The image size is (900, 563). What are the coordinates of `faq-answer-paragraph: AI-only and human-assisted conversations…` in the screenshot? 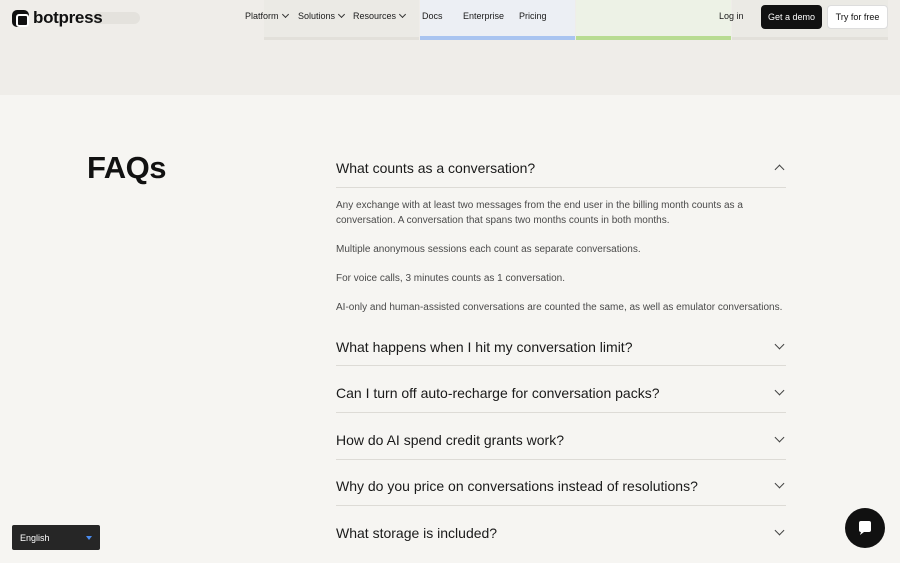 It's located at (559, 308).